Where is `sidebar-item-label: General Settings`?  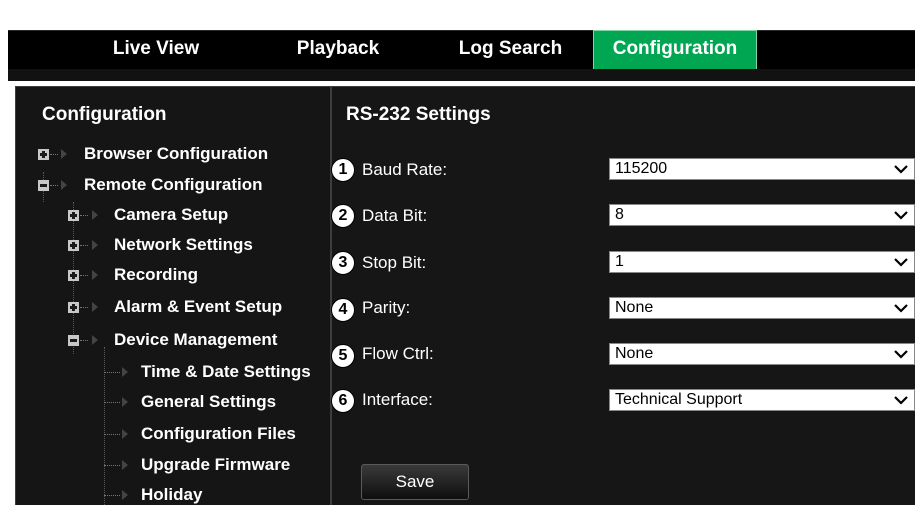 sidebar-item-label: General Settings is located at coordinates (209, 401).